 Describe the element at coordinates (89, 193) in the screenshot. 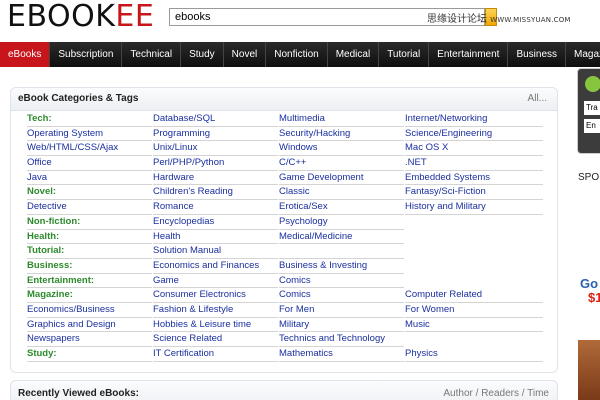

I see `category-group-heading: Novel:` at that location.